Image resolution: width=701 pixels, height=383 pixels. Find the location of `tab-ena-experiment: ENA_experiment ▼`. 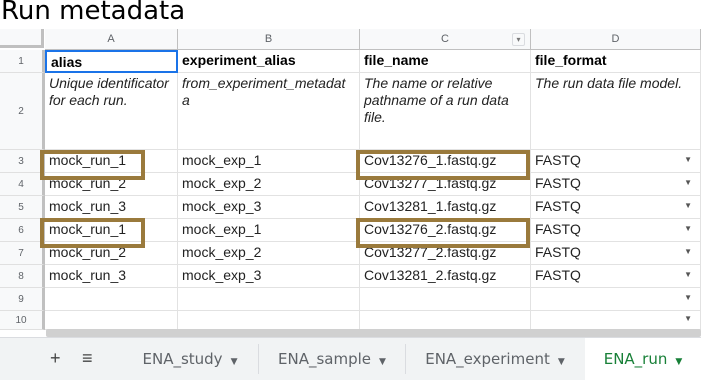

tab-ena-experiment: ENA_experiment ▼ is located at coordinates (495, 359).